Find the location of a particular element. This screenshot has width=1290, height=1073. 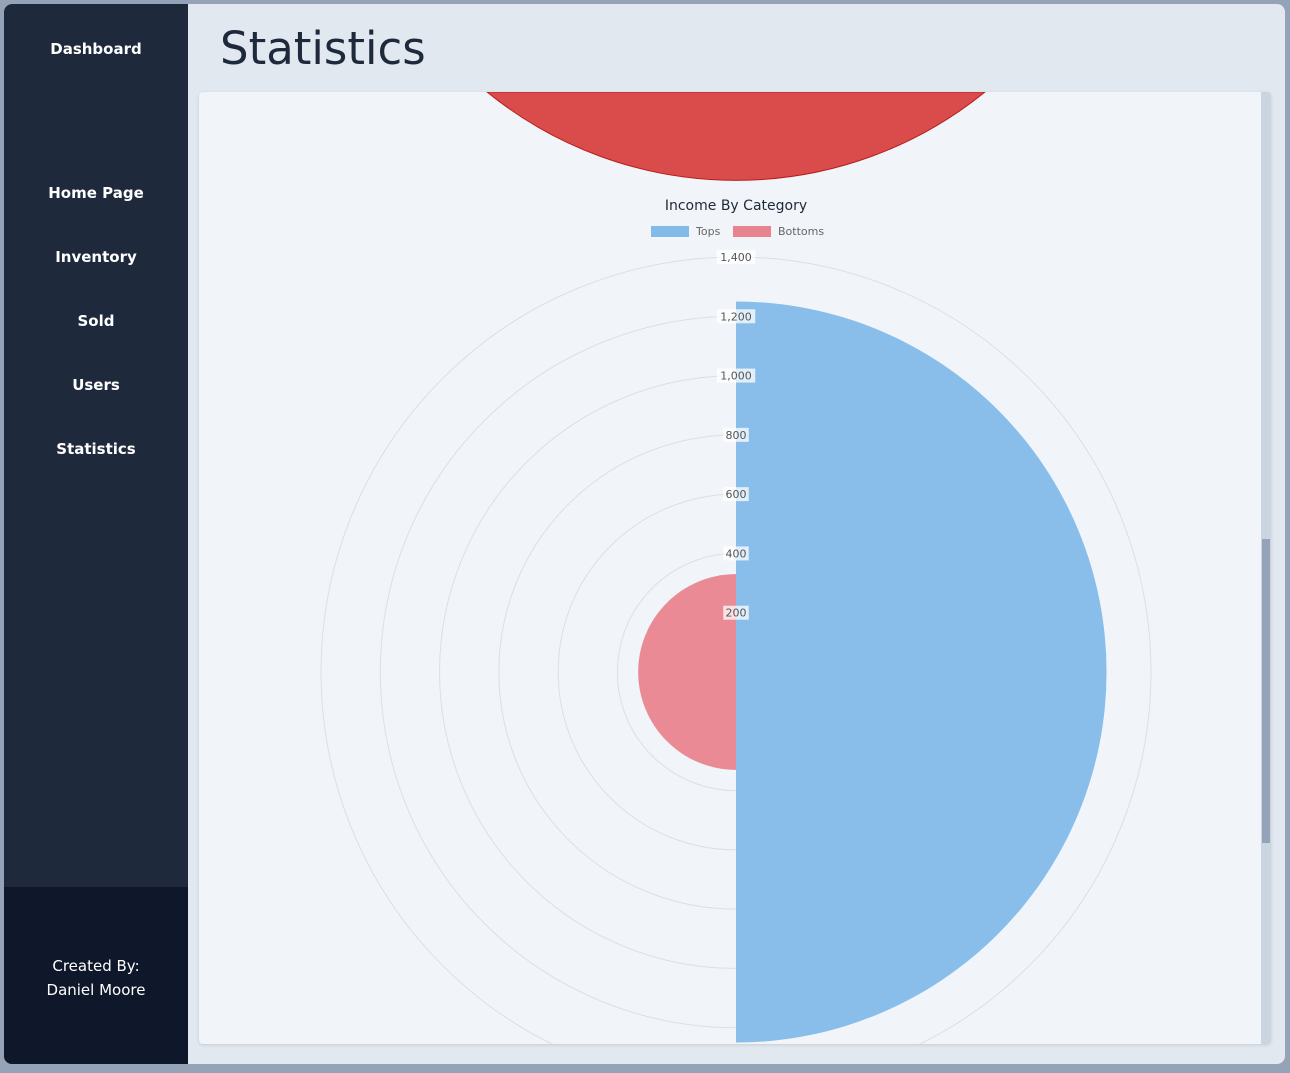

sidebar-item-users: Users is located at coordinates (96, 398).